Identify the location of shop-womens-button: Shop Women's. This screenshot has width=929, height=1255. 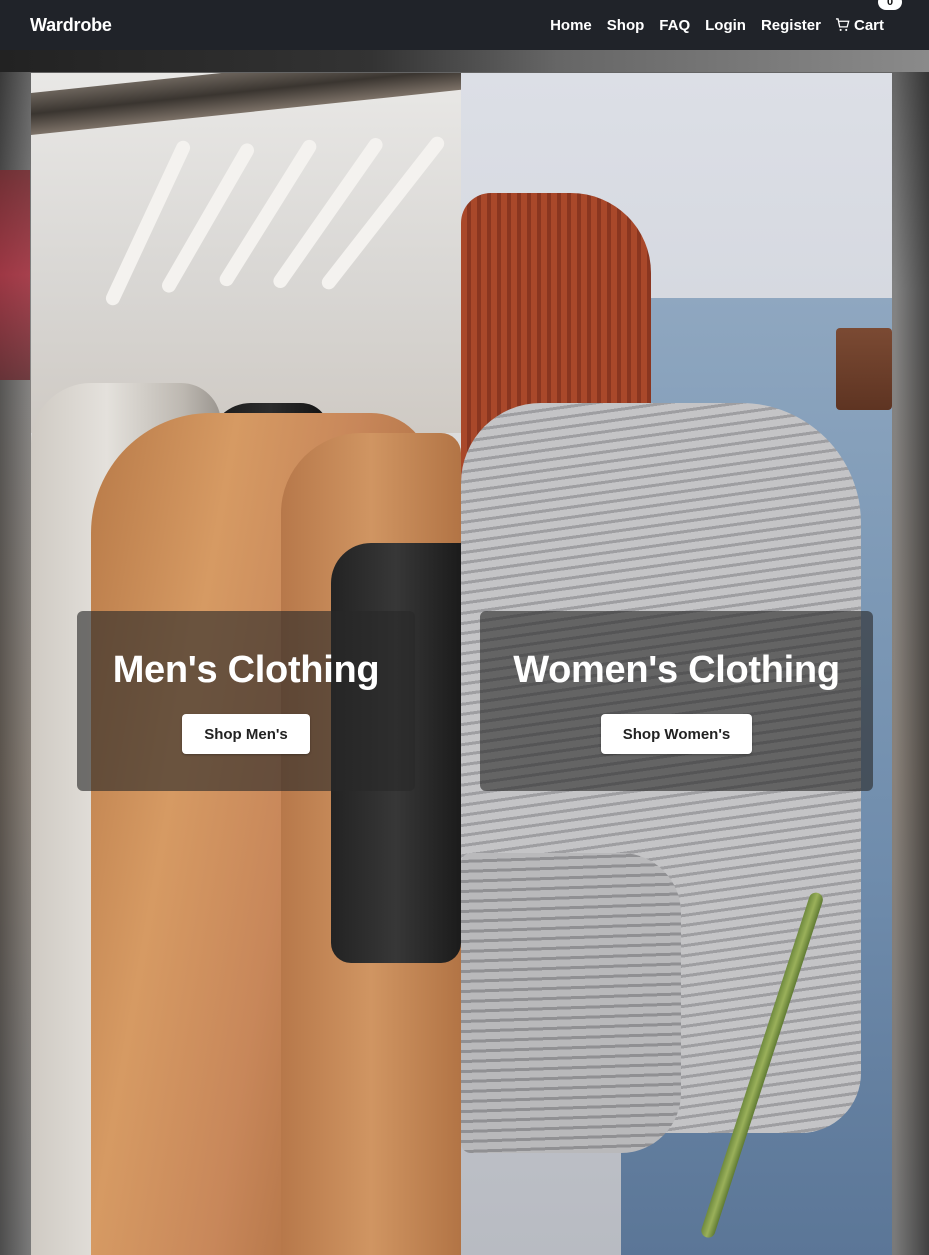
(676, 734).